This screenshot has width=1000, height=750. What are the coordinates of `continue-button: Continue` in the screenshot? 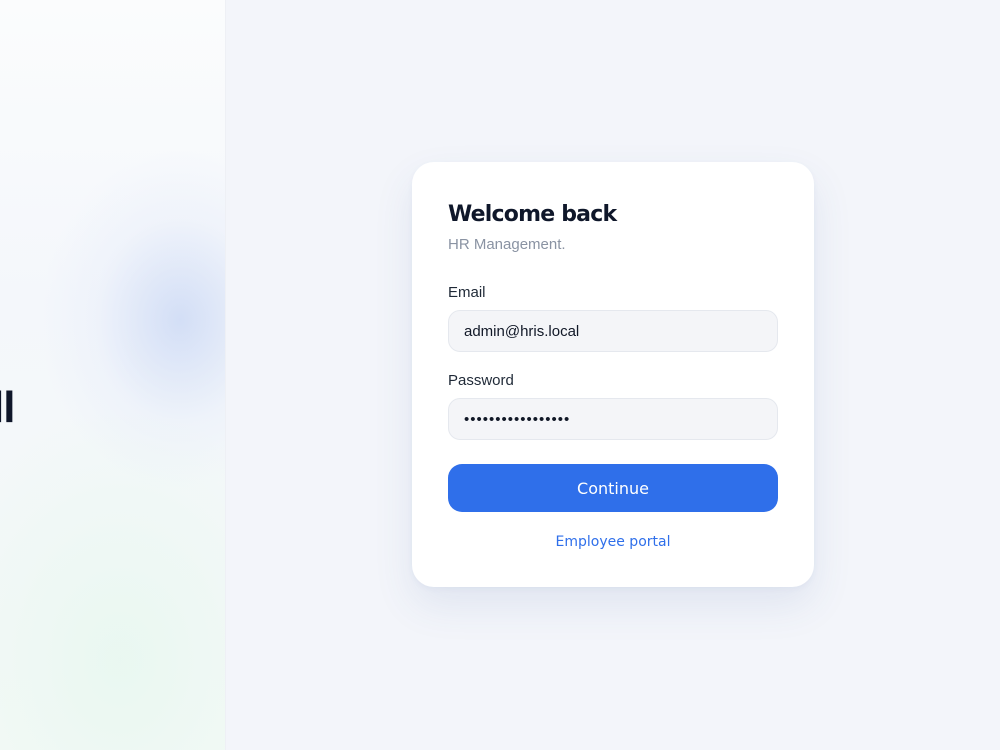 It's located at (613, 488).